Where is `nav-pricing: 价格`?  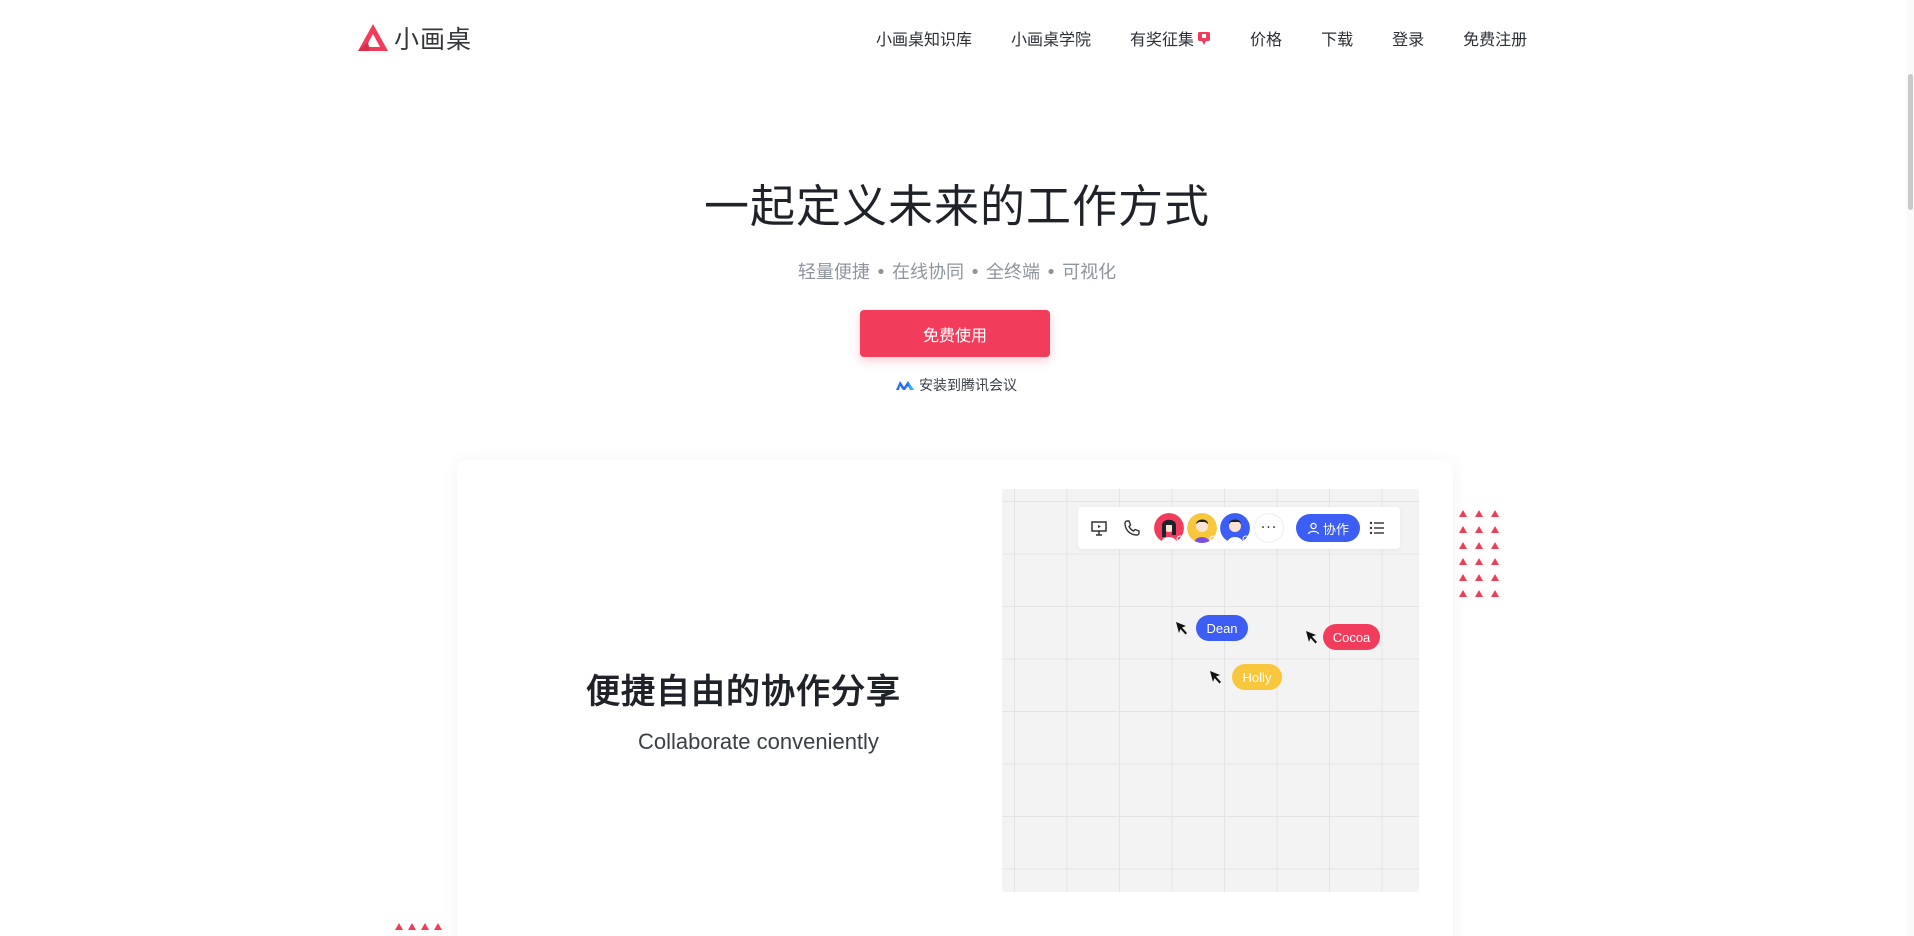
nav-pricing: 价格 is located at coordinates (1266, 38).